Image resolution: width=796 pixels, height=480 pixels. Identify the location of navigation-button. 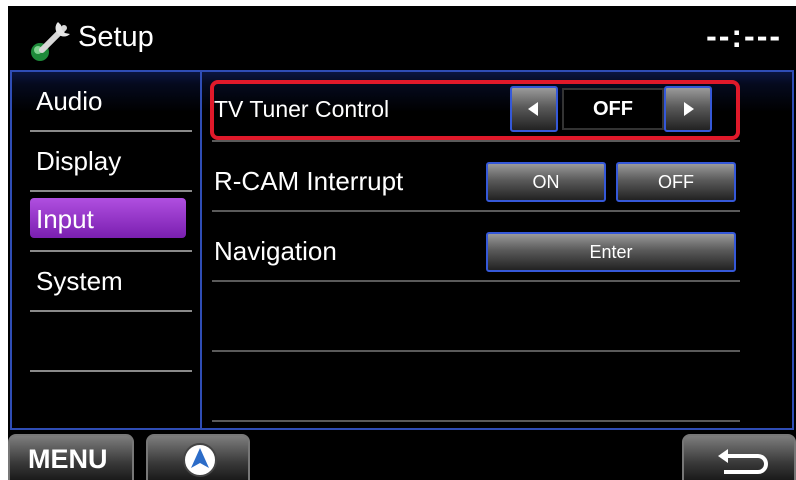
(198, 457).